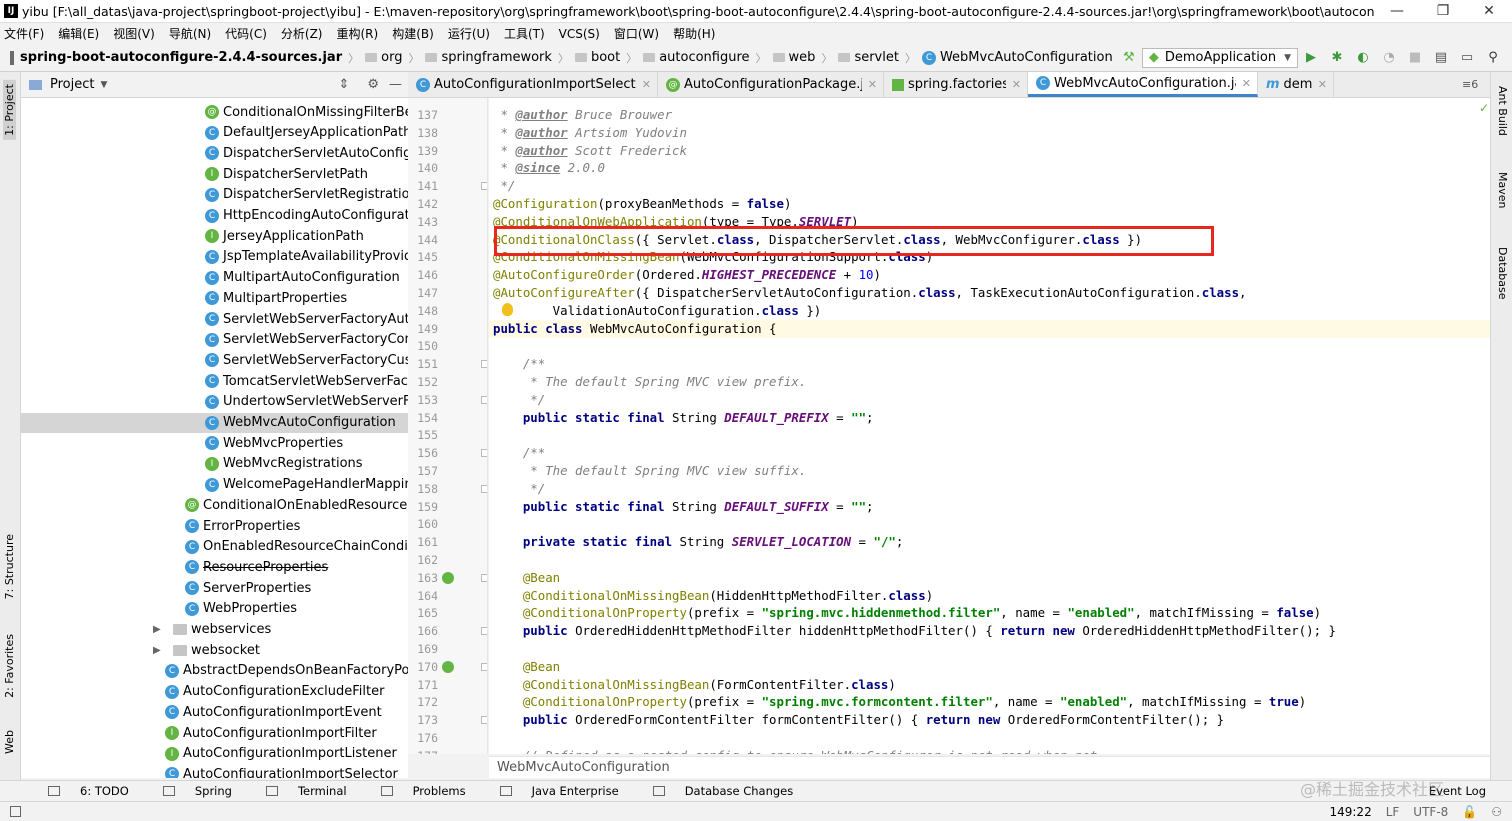  What do you see at coordinates (1502, 273) in the screenshot?
I see `database-tool-tab: Database` at bounding box center [1502, 273].